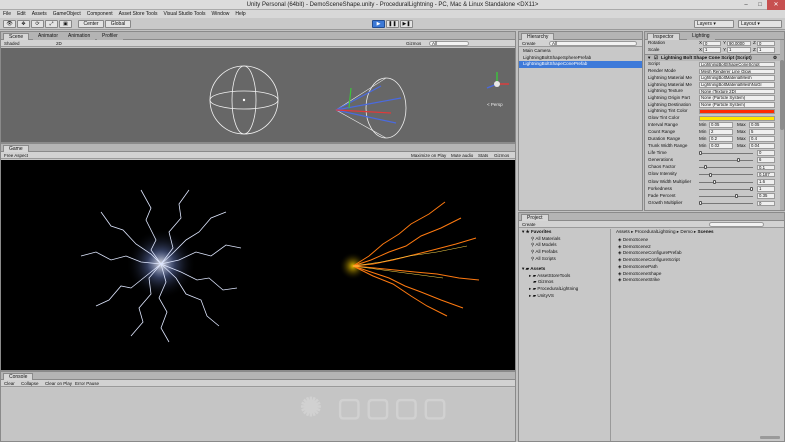 The image size is (785, 442). Describe the element at coordinates (737, 64) in the screenshot. I see `script-field: LightningBoltShapeConeScript` at that location.